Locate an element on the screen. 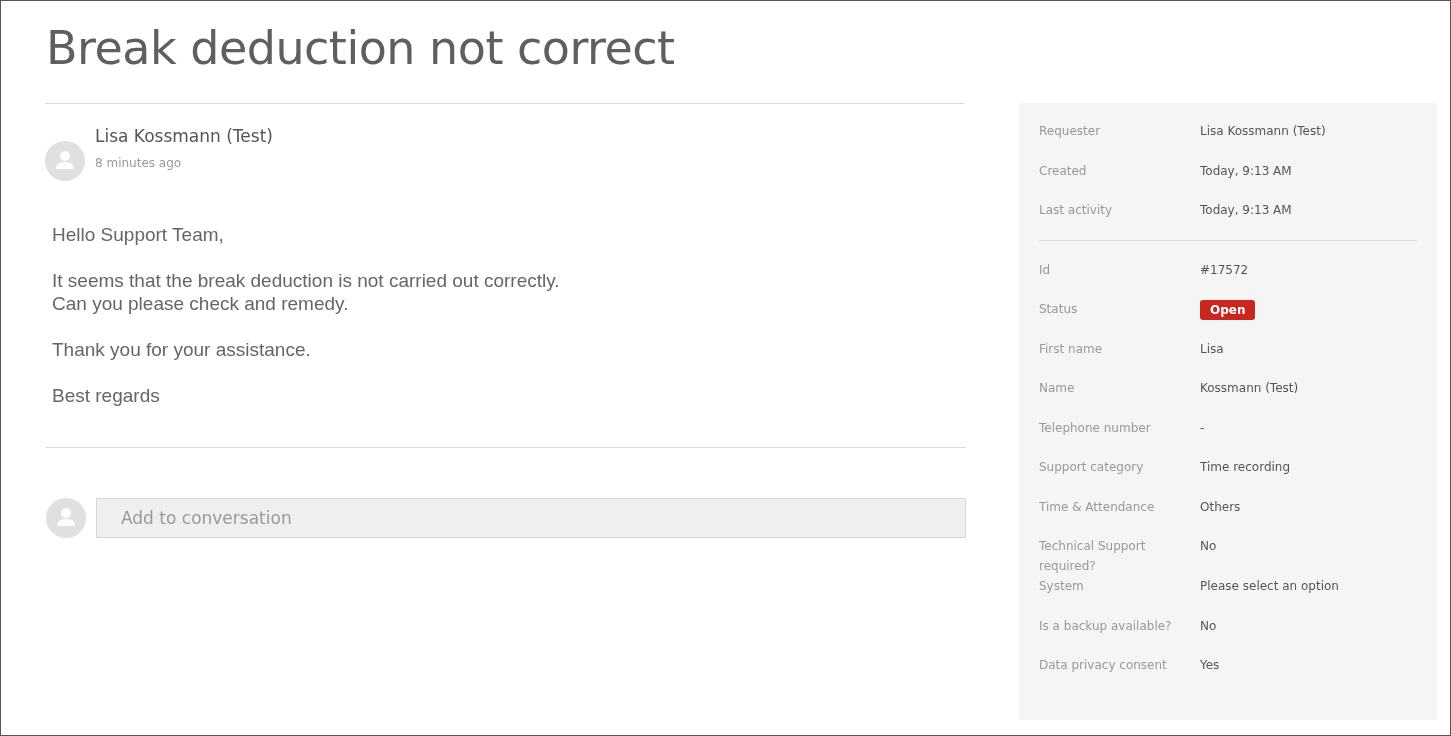 The width and height of the screenshot is (1451, 736). attribute-value: Yes is located at coordinates (1210, 665).